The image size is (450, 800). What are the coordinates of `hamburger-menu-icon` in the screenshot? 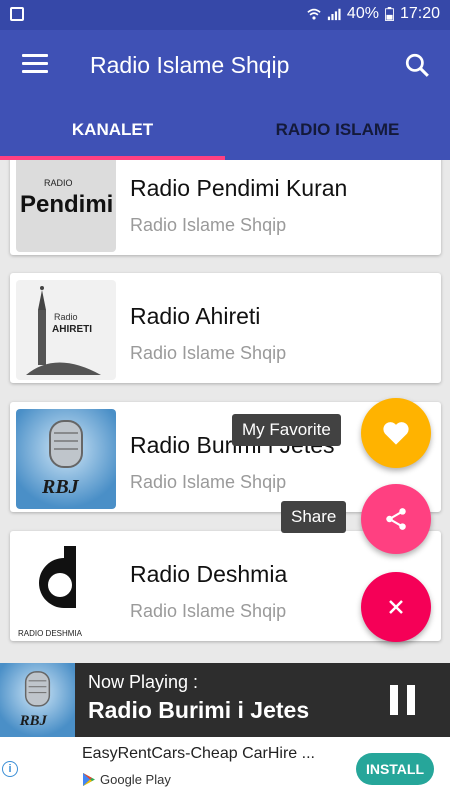 It's located at (35, 64).